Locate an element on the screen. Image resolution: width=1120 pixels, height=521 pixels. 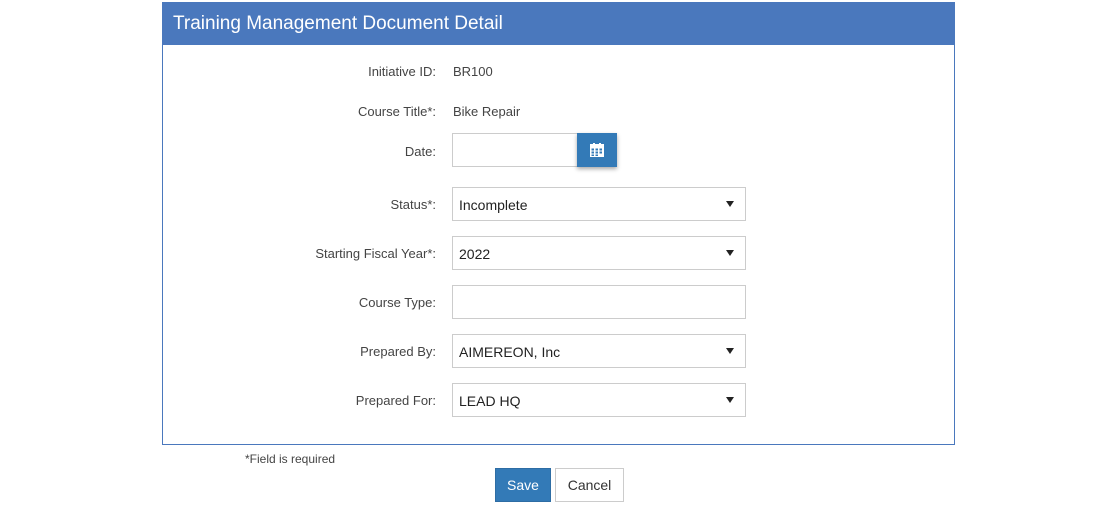
date-label: Date: is located at coordinates (420, 151).